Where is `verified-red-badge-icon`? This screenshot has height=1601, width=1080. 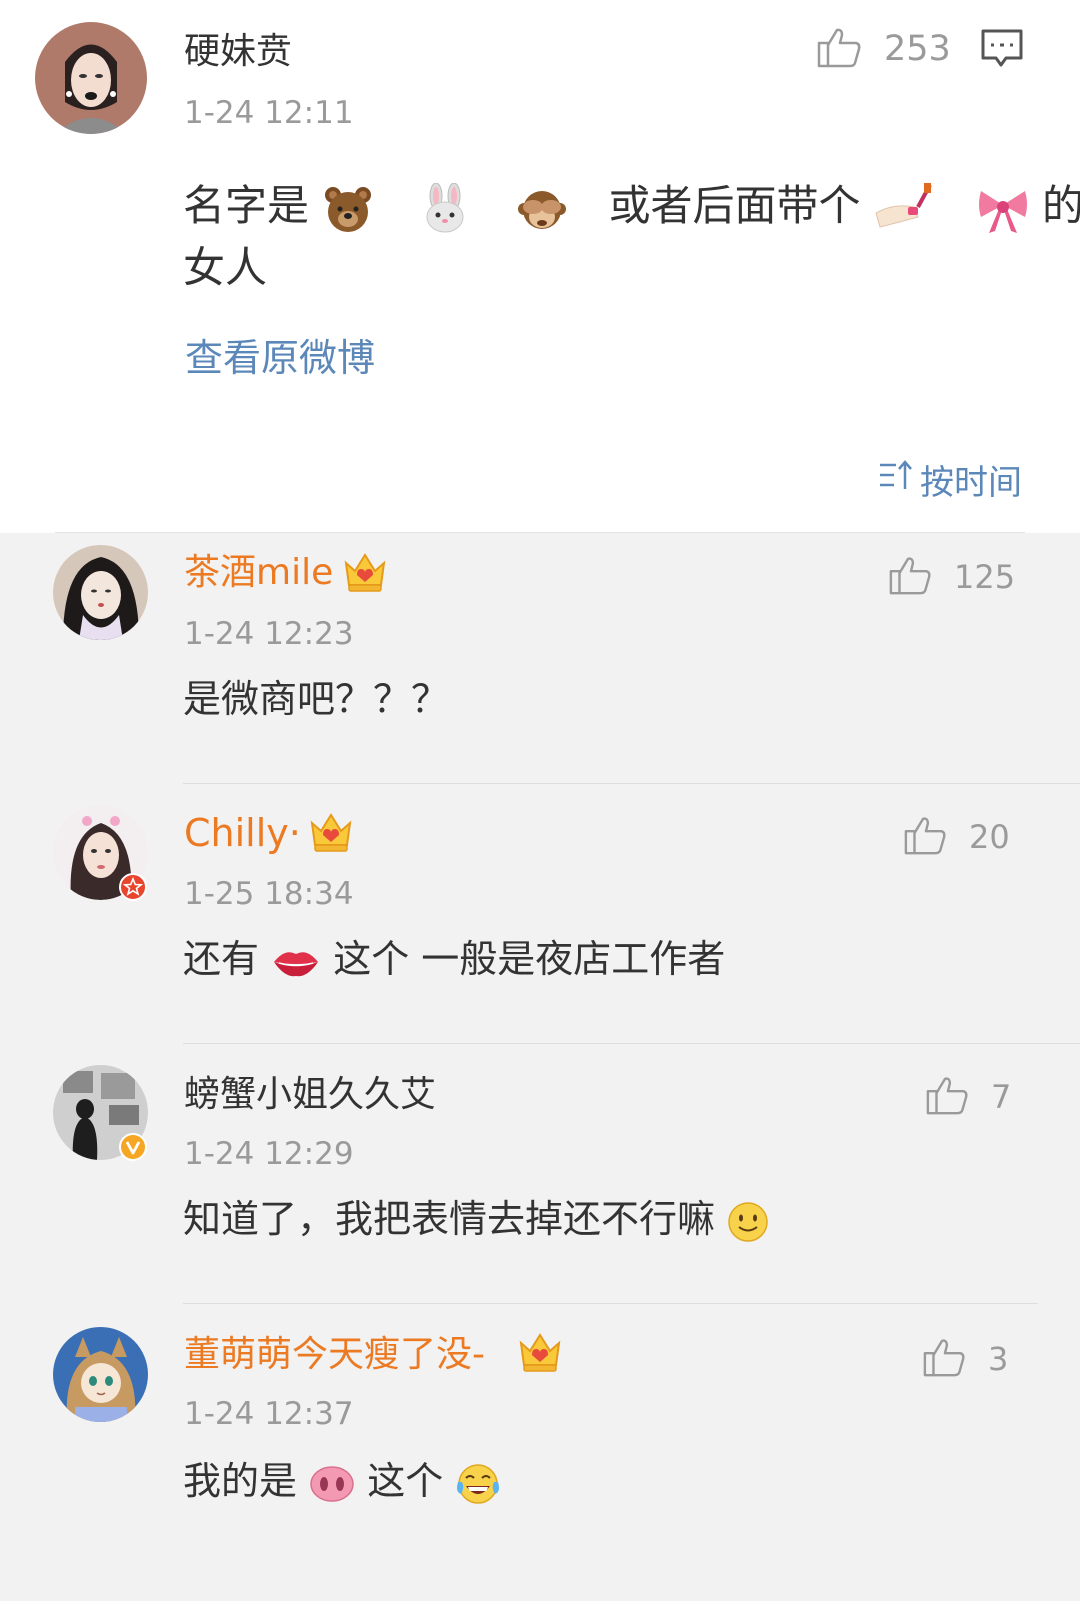 verified-red-badge-icon is located at coordinates (133, 887).